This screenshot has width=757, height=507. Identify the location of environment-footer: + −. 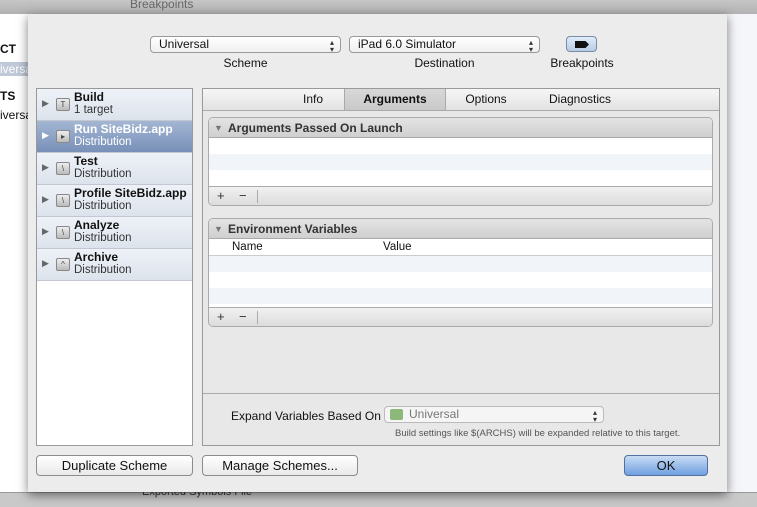
(460, 316).